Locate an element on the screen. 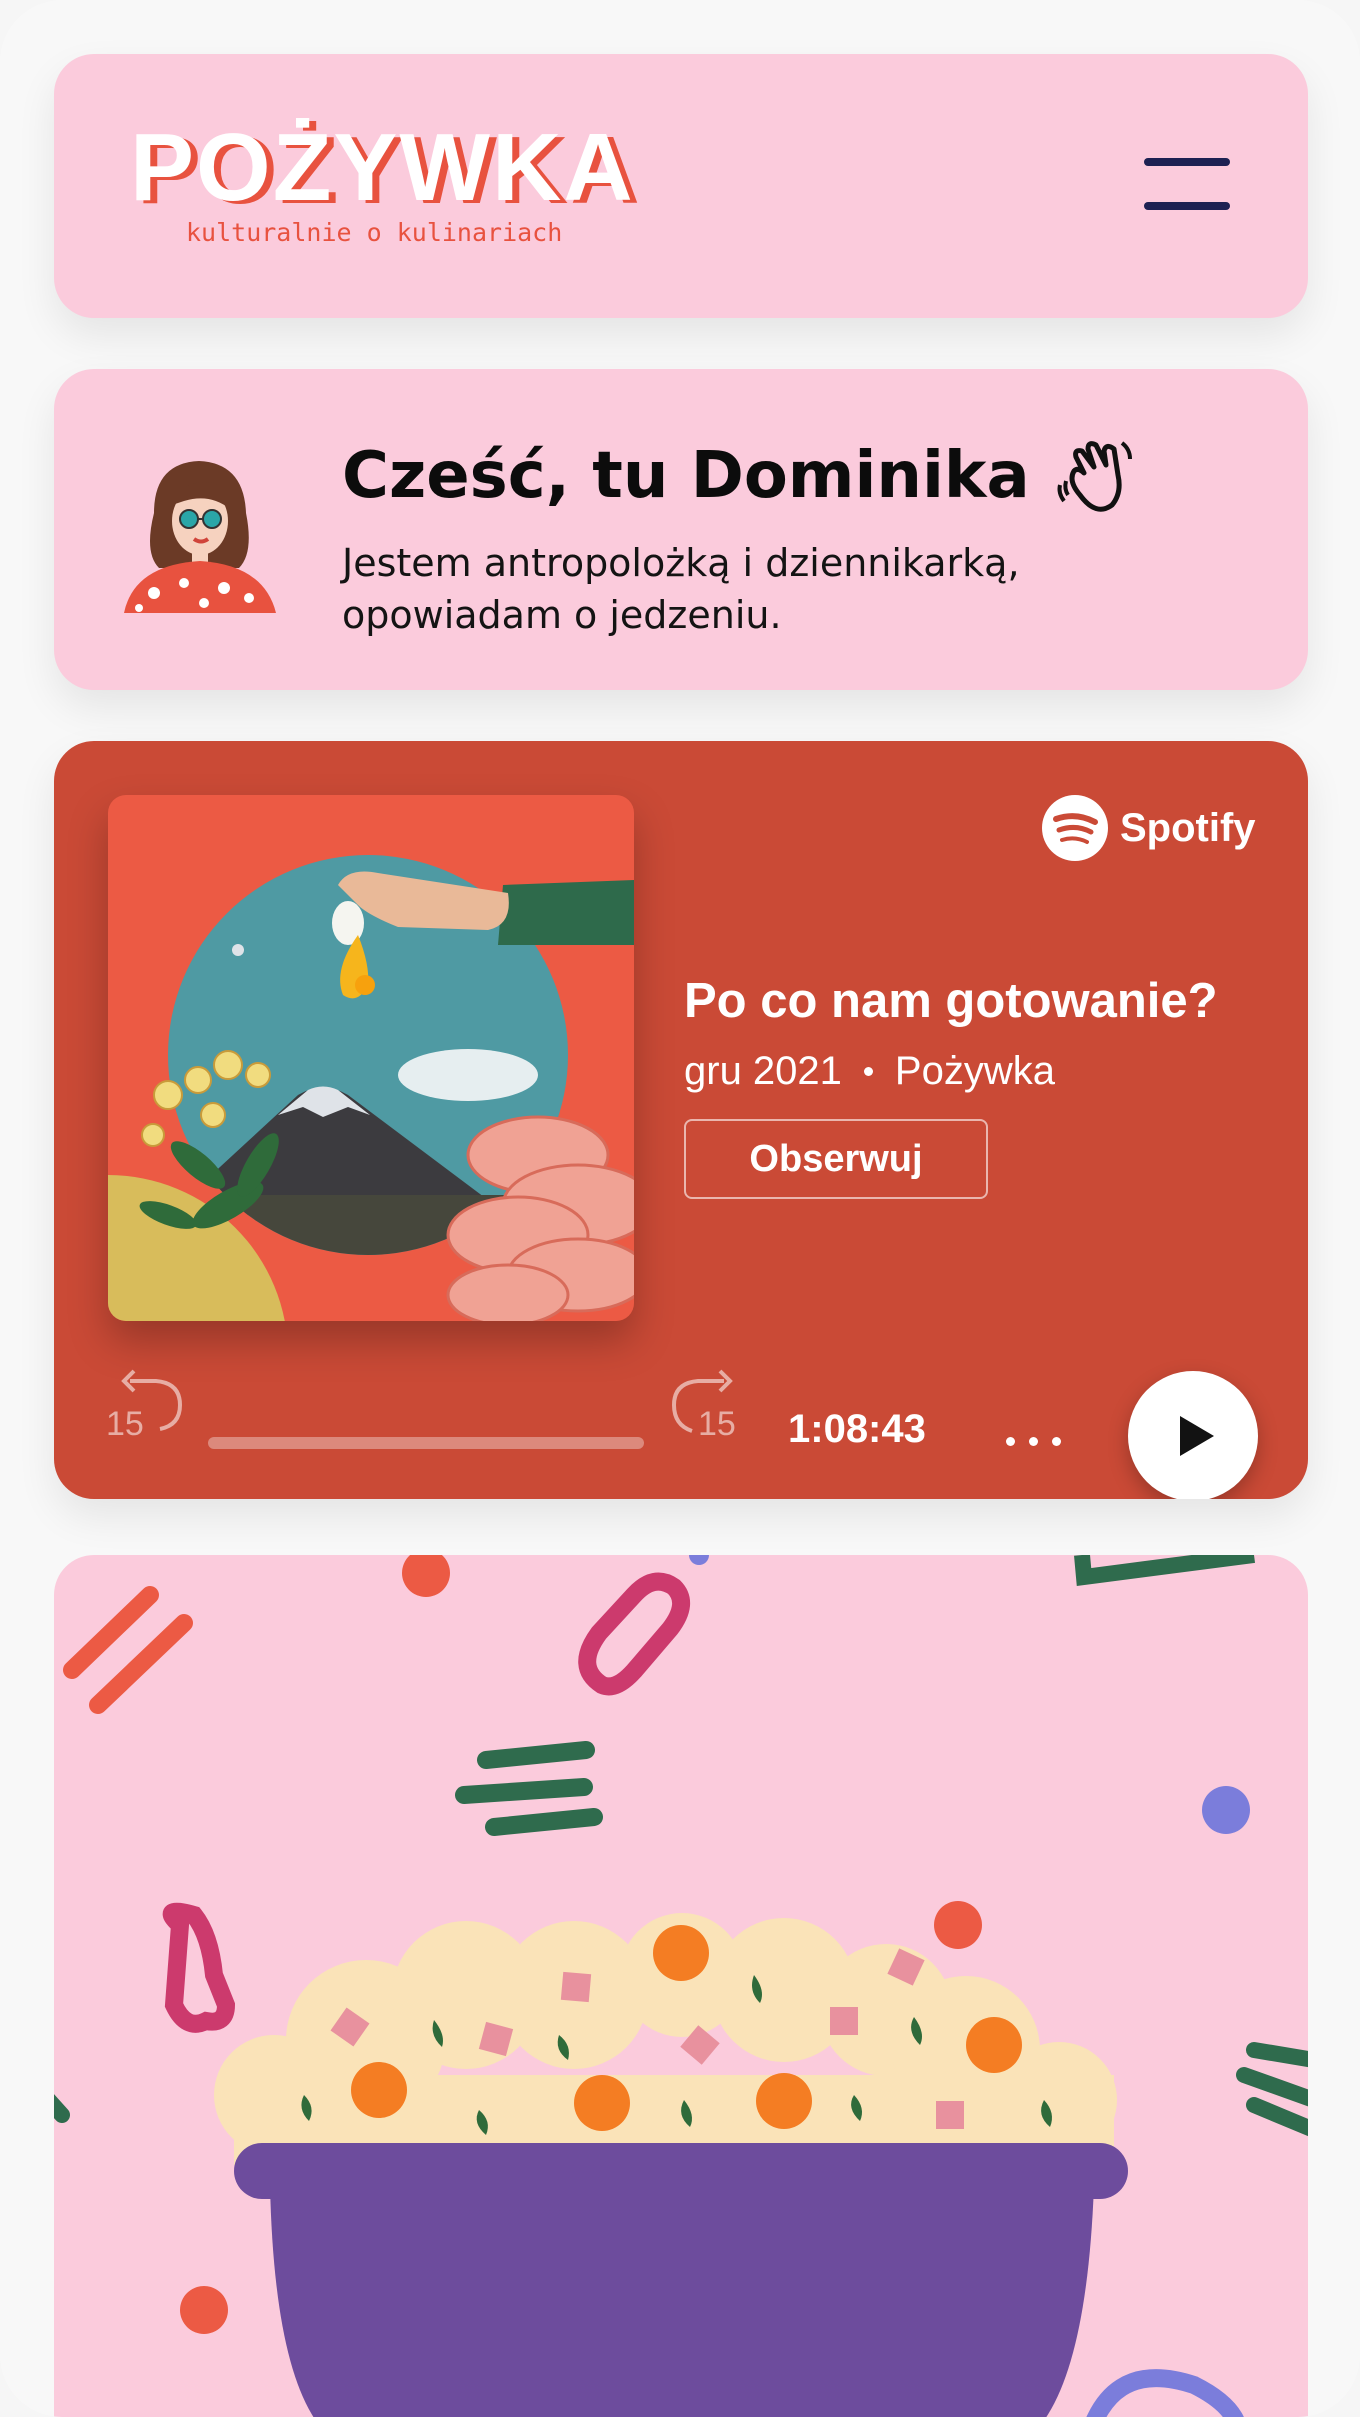 Image resolution: width=1360 pixels, height=2417 pixels. greeting-heading: Cześć, tu Dominika is located at coordinates (739, 476).